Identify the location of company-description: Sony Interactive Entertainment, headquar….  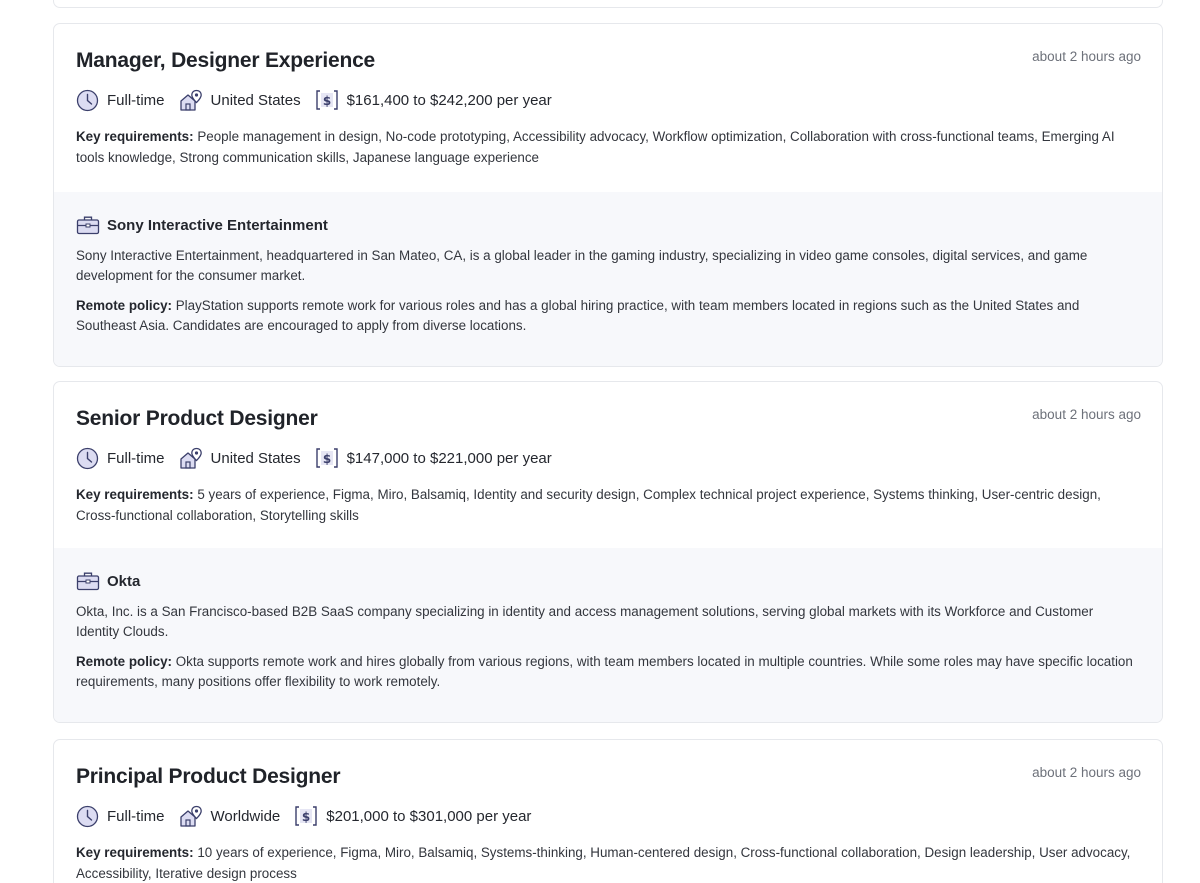
(582, 265).